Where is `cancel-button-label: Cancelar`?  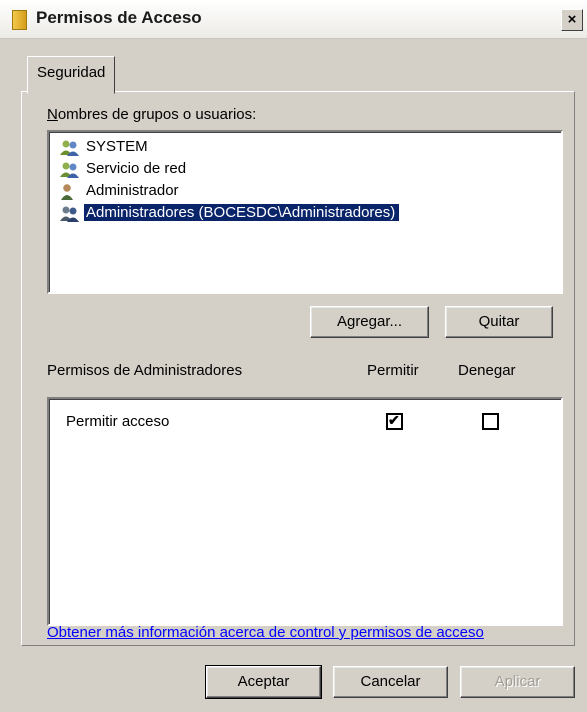 cancel-button-label: Cancelar is located at coordinates (390, 681).